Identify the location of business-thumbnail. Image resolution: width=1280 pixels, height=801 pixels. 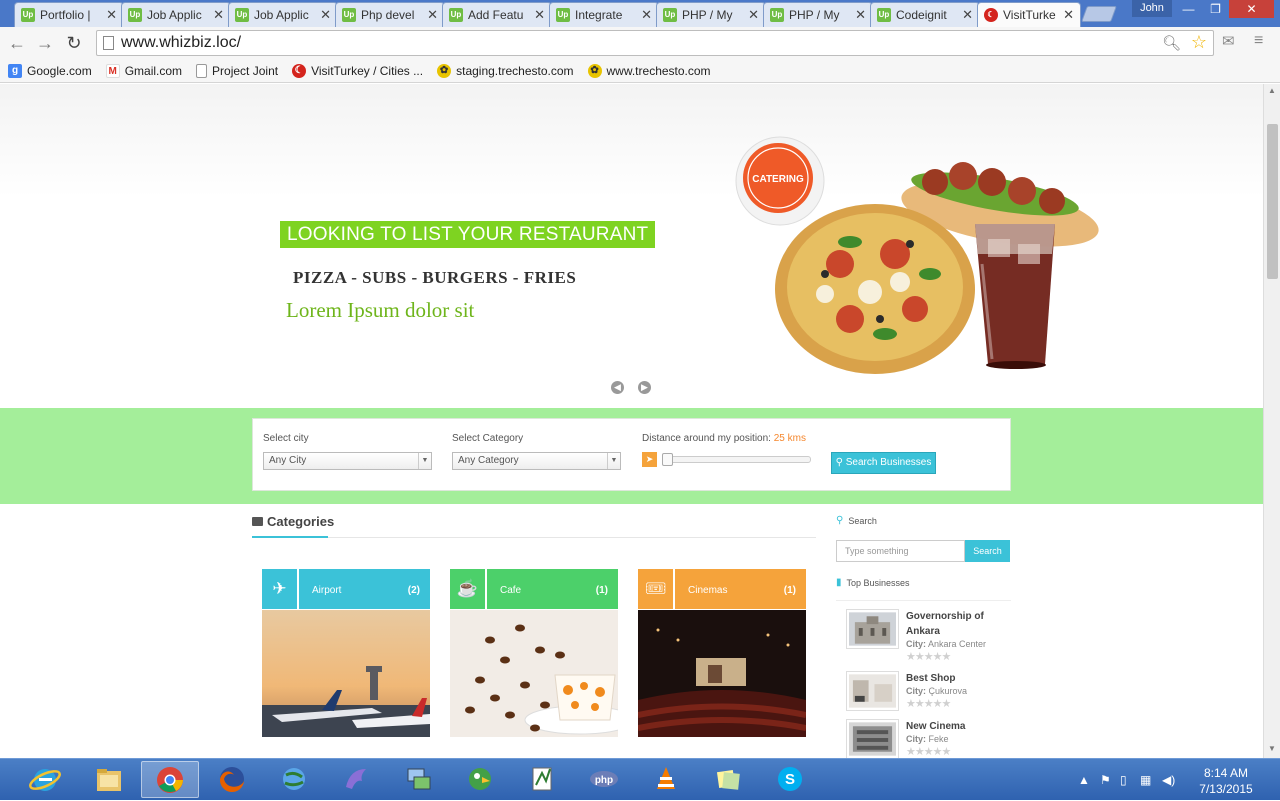
(872, 738).